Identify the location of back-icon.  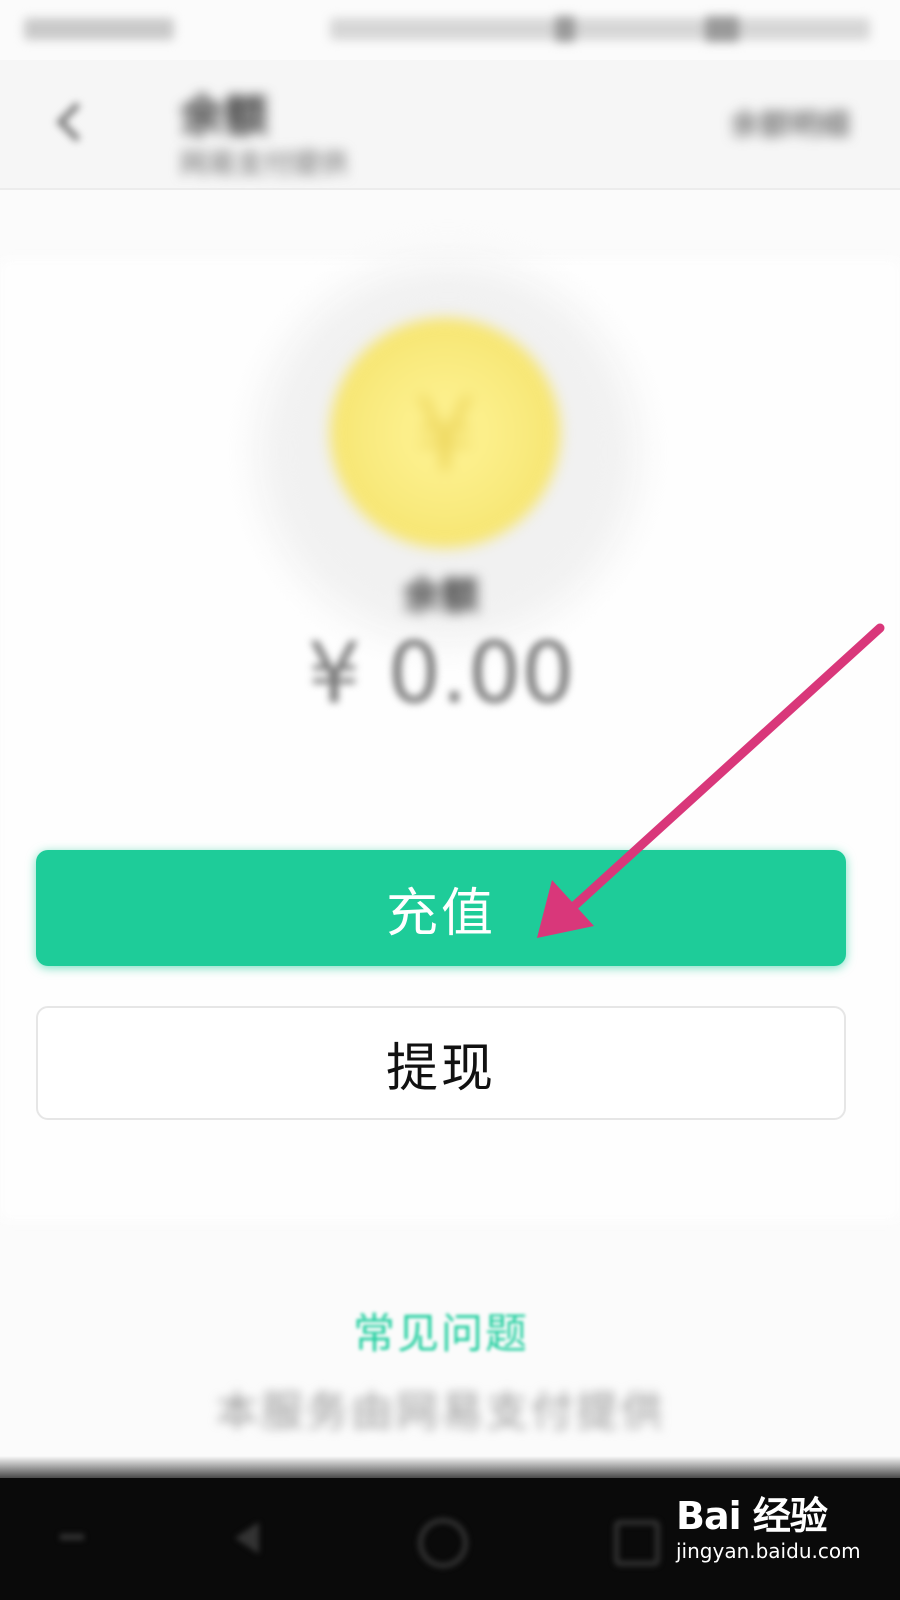
(70, 125).